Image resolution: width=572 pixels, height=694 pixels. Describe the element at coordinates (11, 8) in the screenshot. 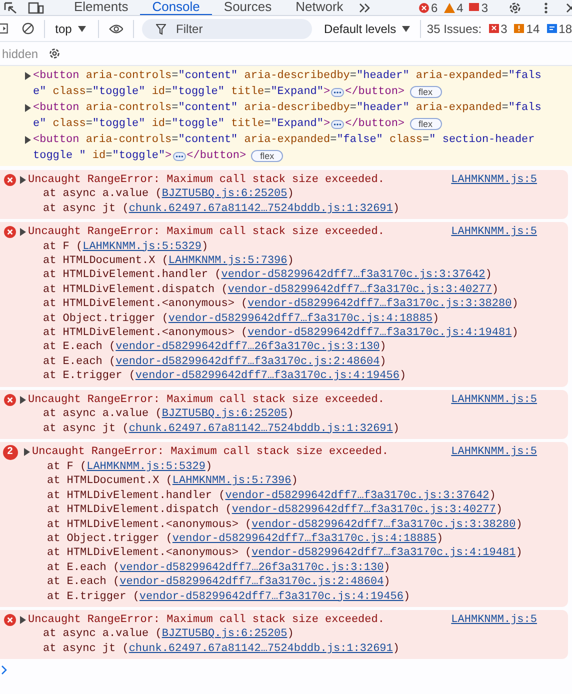

I see `inspect-cursor-icon` at that location.